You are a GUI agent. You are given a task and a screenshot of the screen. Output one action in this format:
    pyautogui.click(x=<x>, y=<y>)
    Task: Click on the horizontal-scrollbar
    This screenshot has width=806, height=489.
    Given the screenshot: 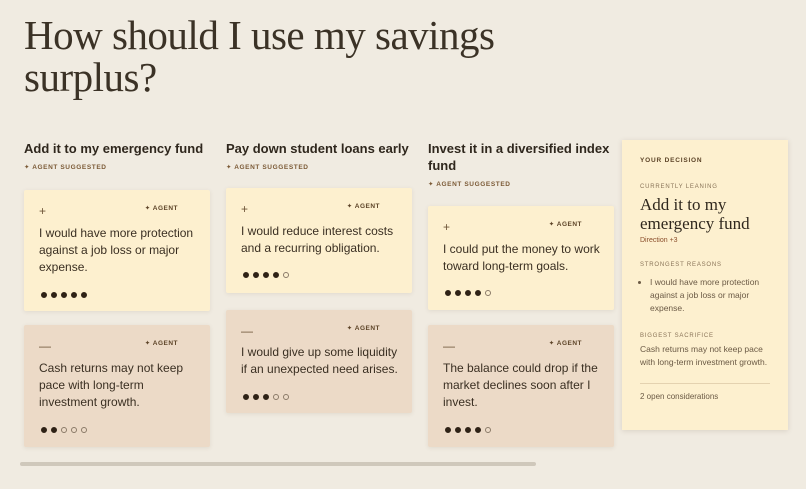 What is the action you would take?
    pyautogui.click(x=278, y=464)
    